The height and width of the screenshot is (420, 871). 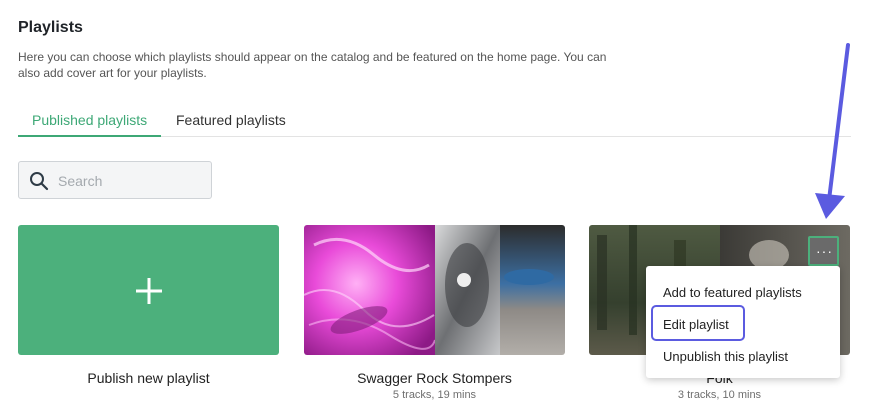 I want to click on cover-art, so click(x=434, y=290).